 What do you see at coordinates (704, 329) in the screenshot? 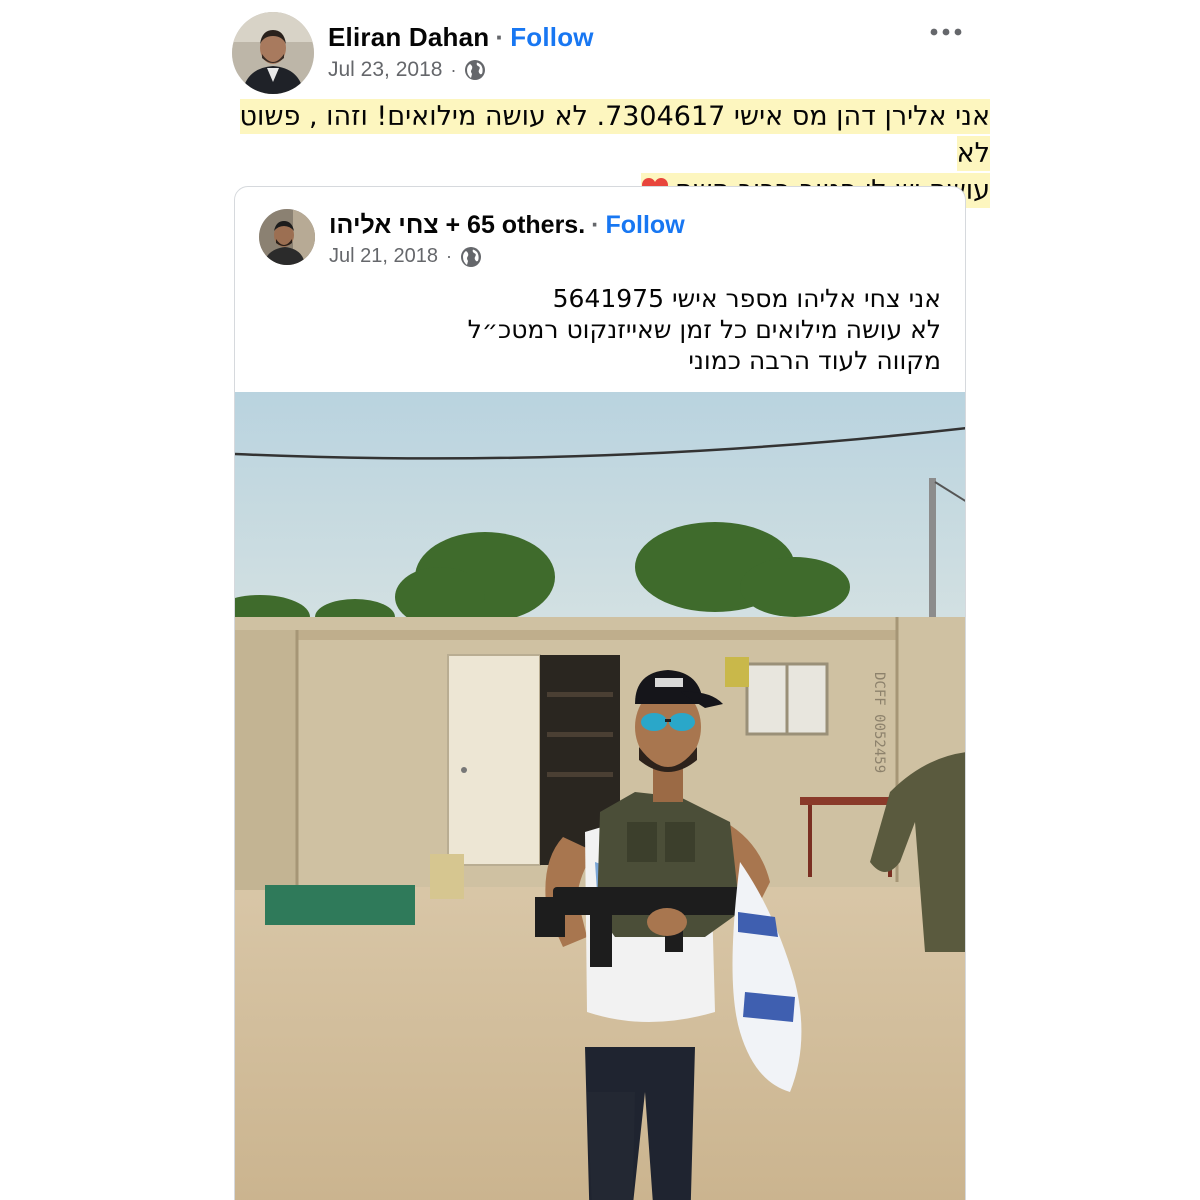
I see `shared-text-line-2: לא עושה מילואים כל זמן שאייזנקוט רמטכ״ל` at bounding box center [704, 329].